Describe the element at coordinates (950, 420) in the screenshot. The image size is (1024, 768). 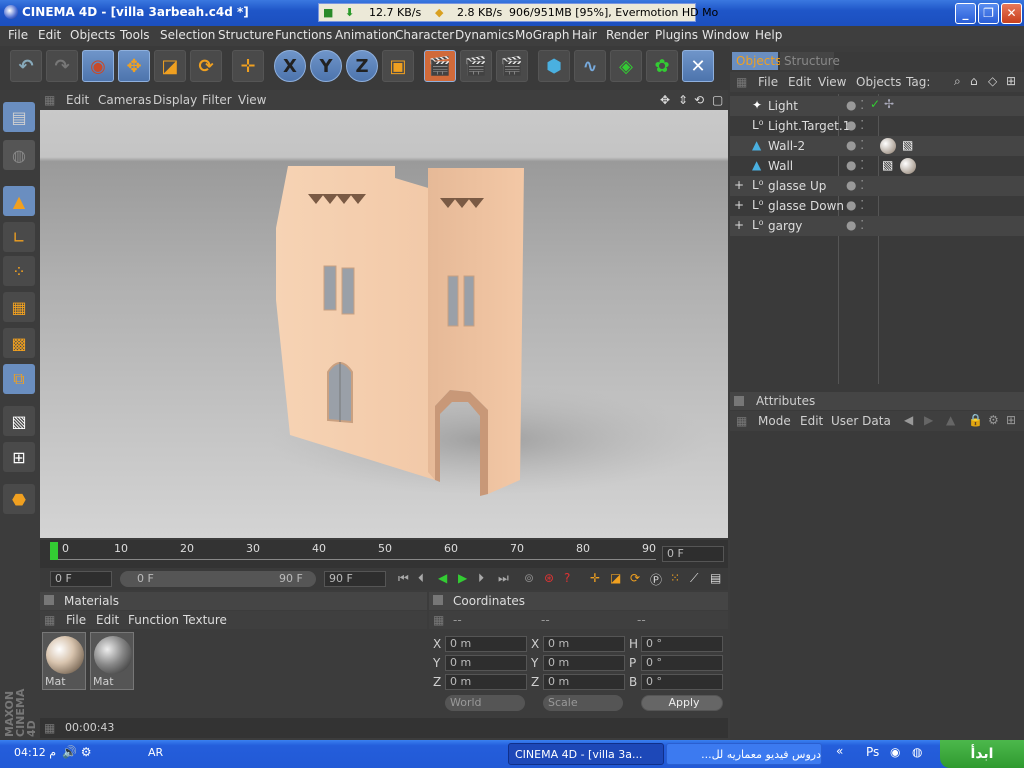
I see `up-icon: ▲` at that location.